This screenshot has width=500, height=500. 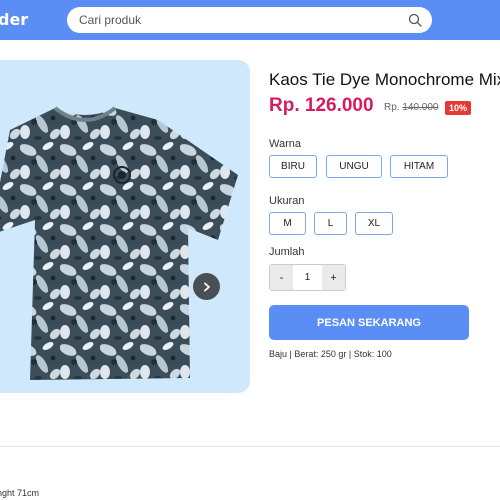 I want to click on size-option-xl: XL, so click(x=374, y=223).